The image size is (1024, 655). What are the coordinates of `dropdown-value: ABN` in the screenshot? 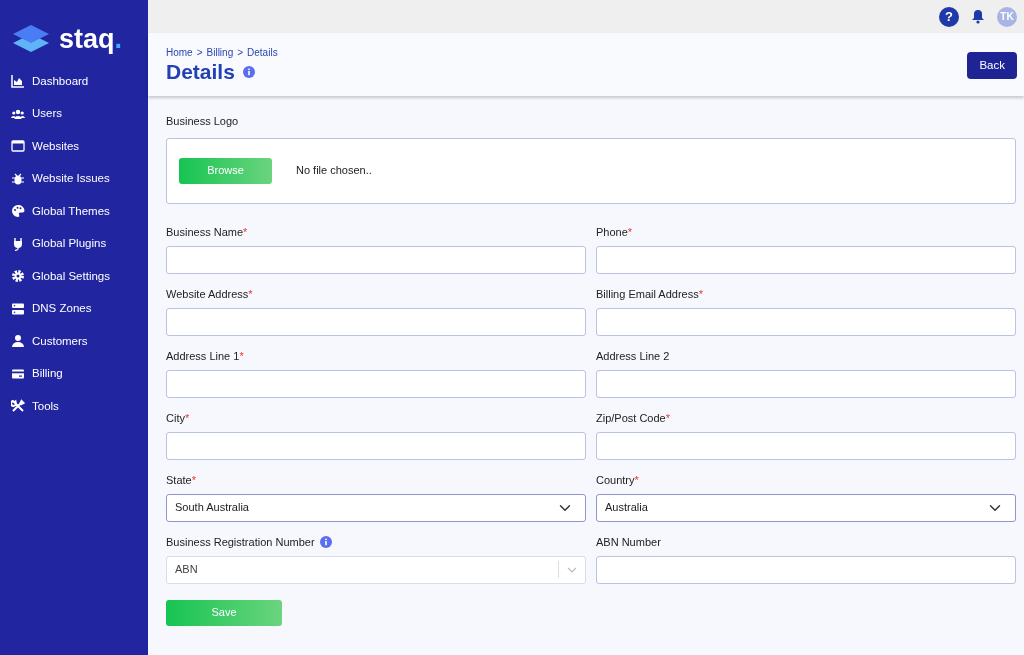 It's located at (186, 570).